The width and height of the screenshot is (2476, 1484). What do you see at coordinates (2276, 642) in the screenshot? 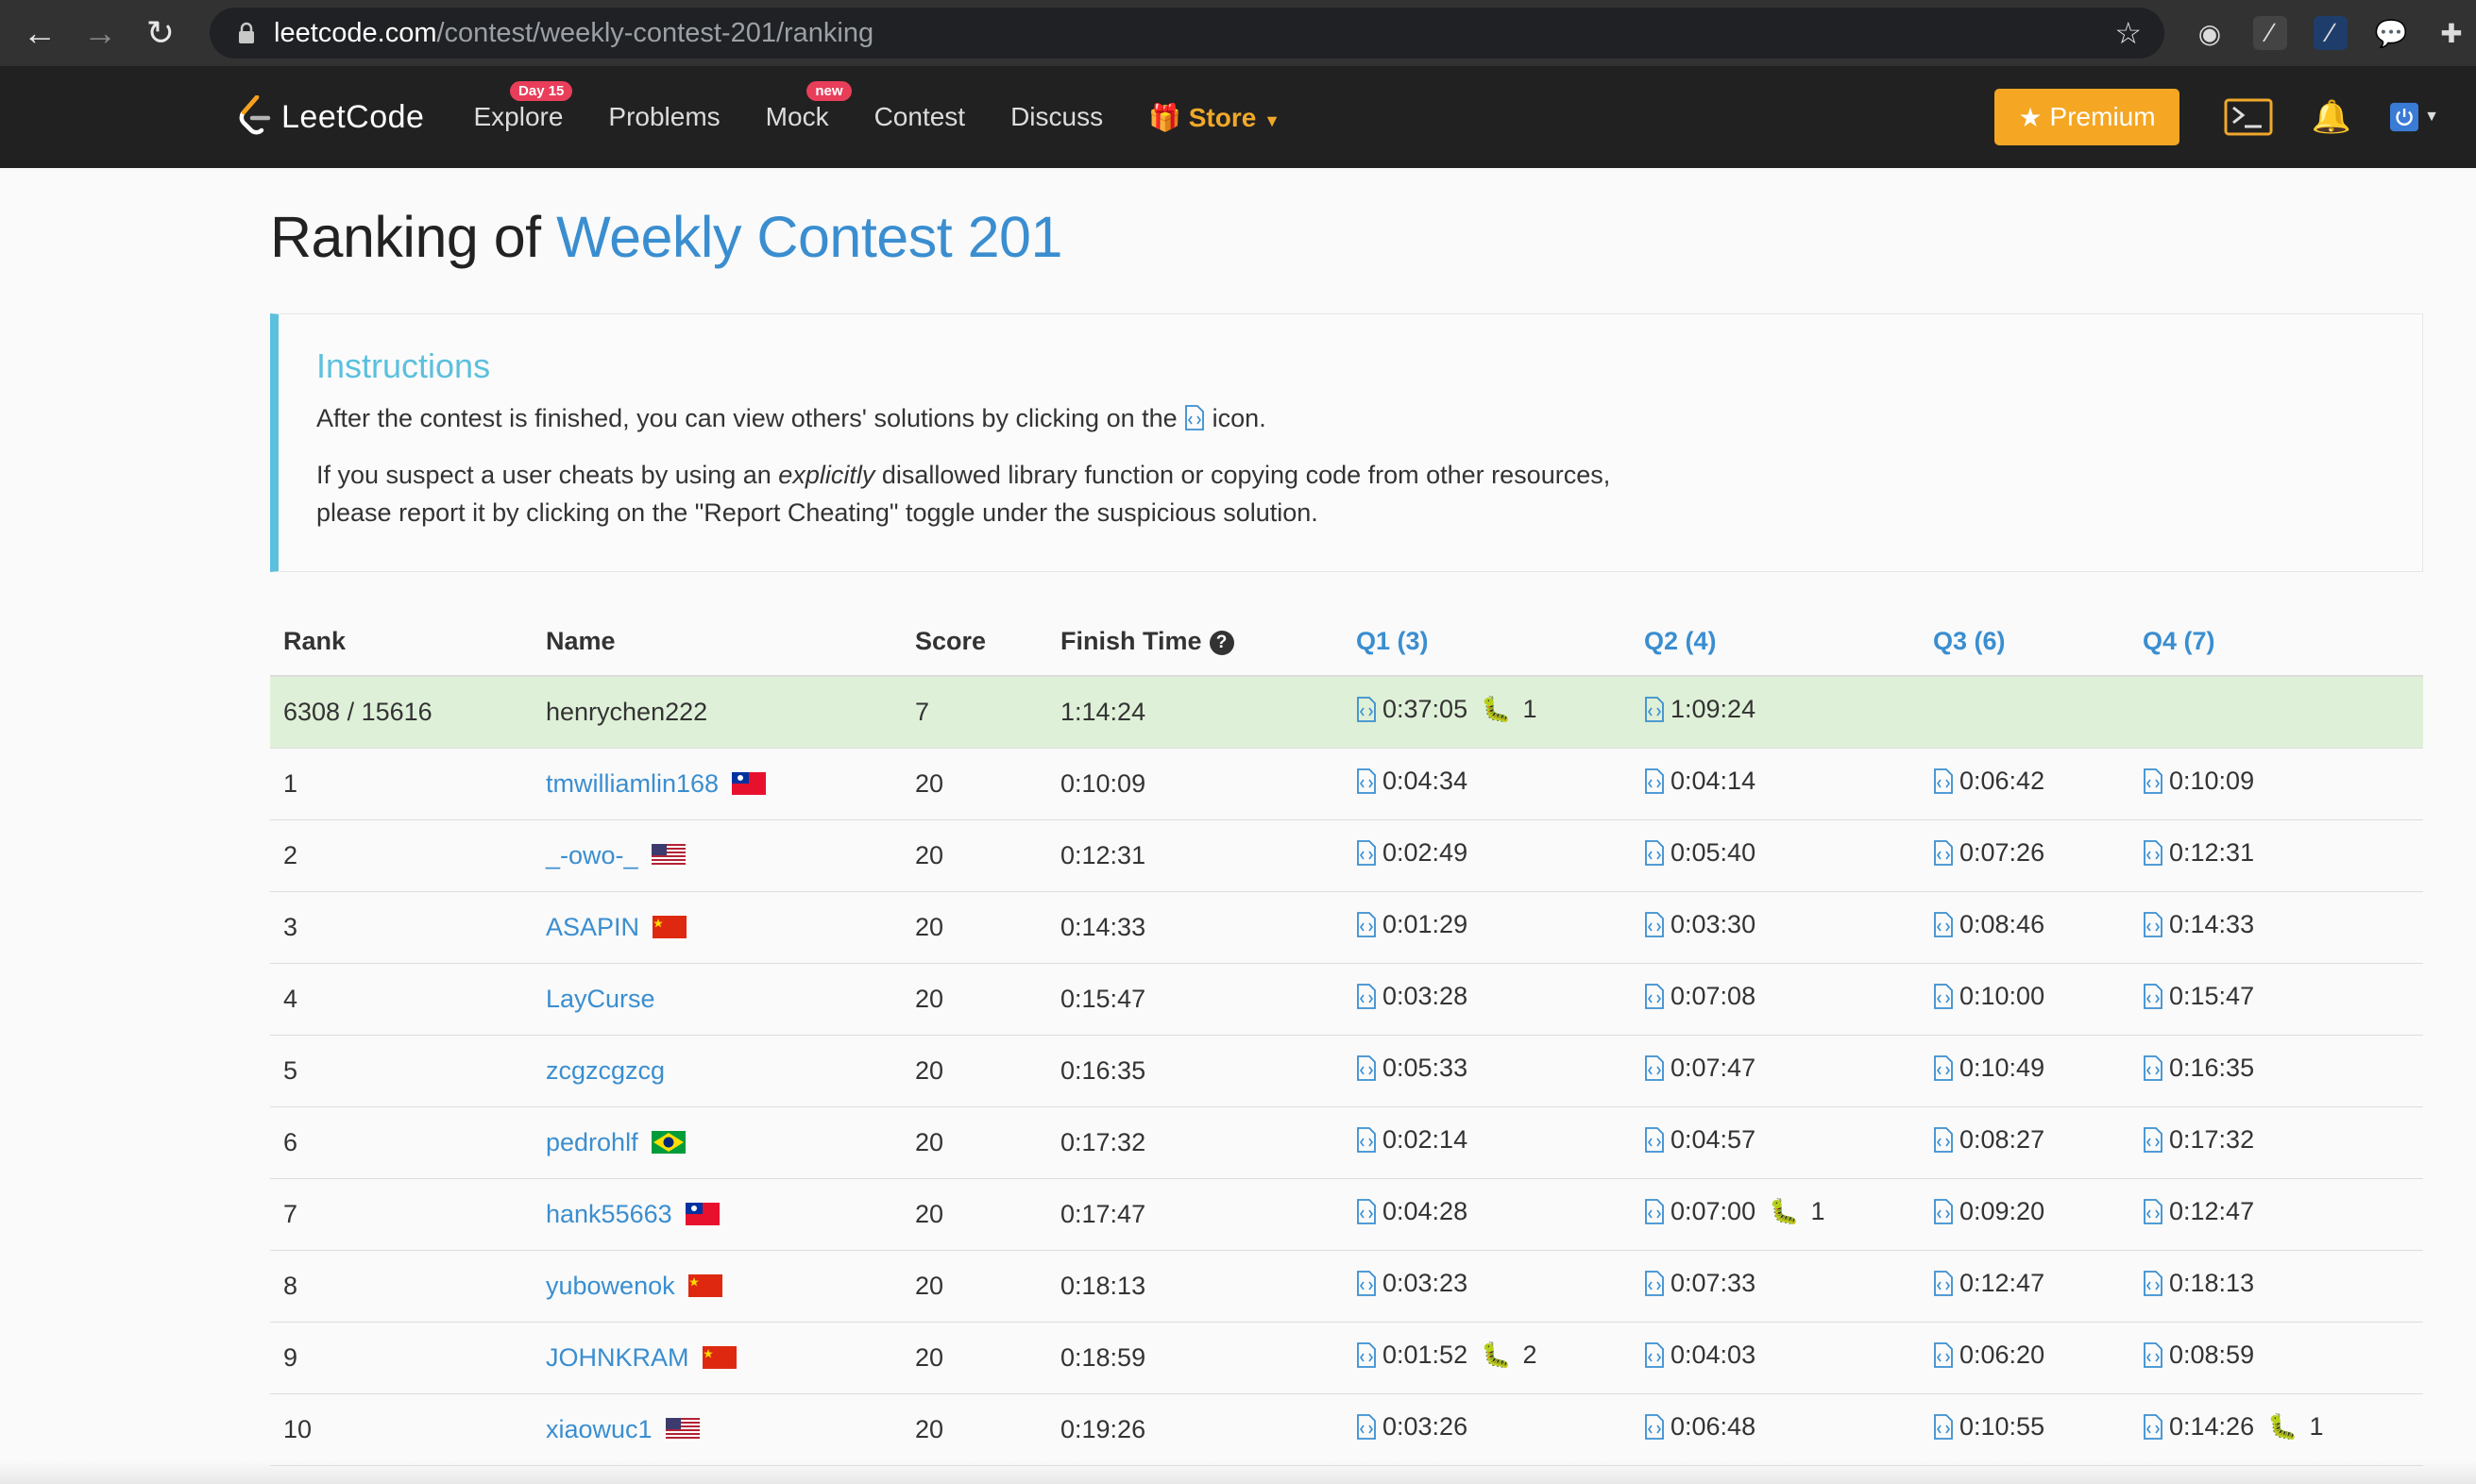
I see `header-q4: Q4 (7)` at bounding box center [2276, 642].